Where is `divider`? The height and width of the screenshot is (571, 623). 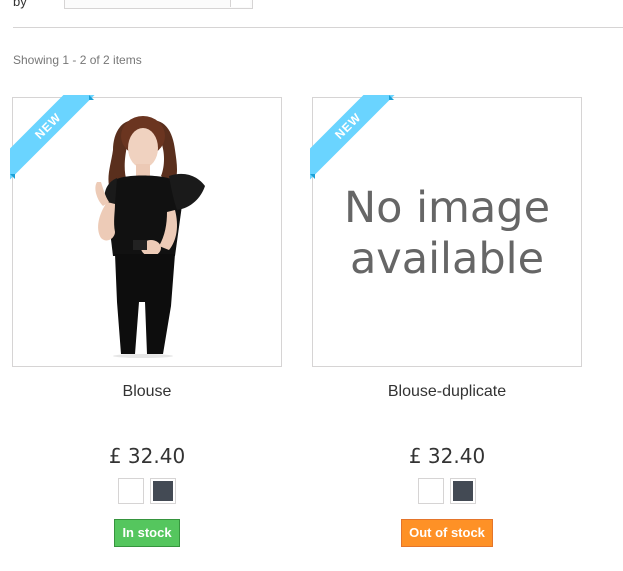
divider is located at coordinates (318, 27).